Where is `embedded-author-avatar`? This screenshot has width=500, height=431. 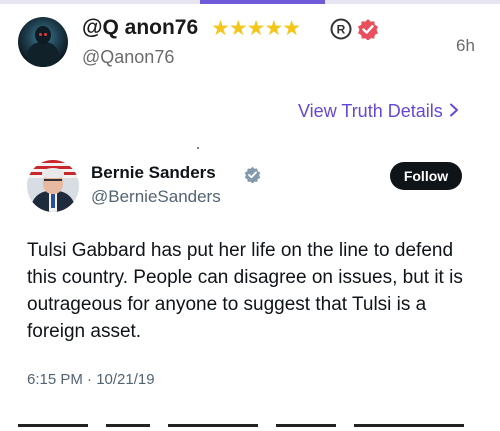 embedded-author-avatar is located at coordinates (53, 186).